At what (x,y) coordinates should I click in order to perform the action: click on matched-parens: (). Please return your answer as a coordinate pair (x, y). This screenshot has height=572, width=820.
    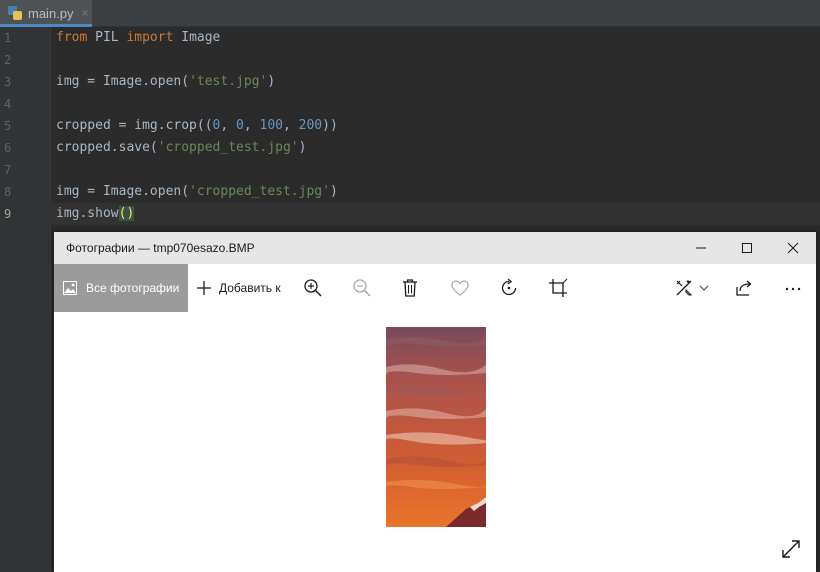
    Looking at the image, I should click on (126, 213).